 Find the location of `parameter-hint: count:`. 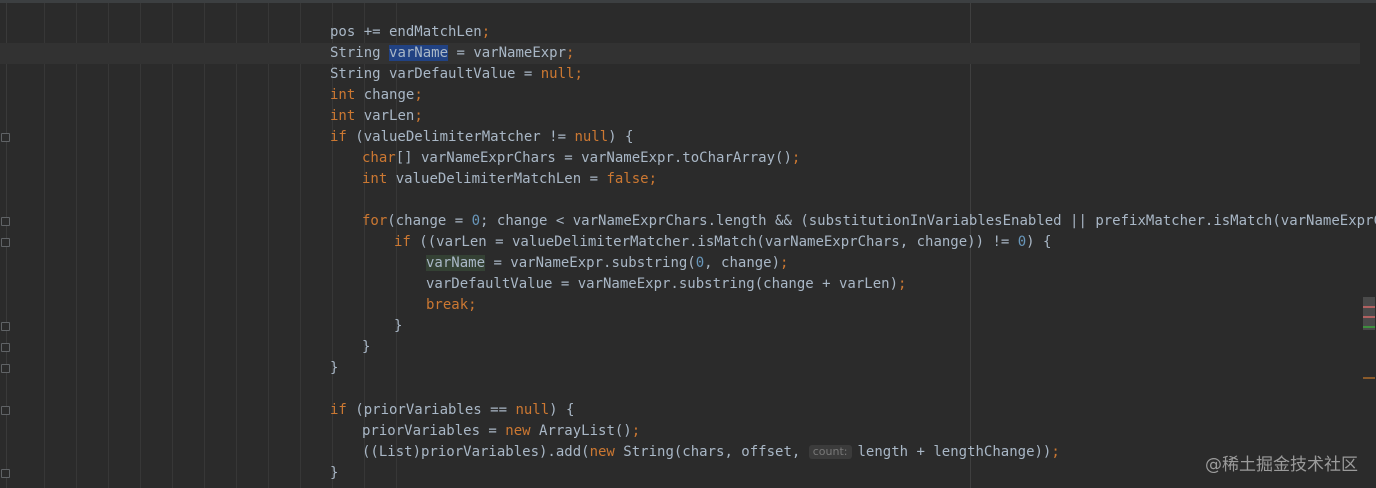

parameter-hint: count: is located at coordinates (830, 452).